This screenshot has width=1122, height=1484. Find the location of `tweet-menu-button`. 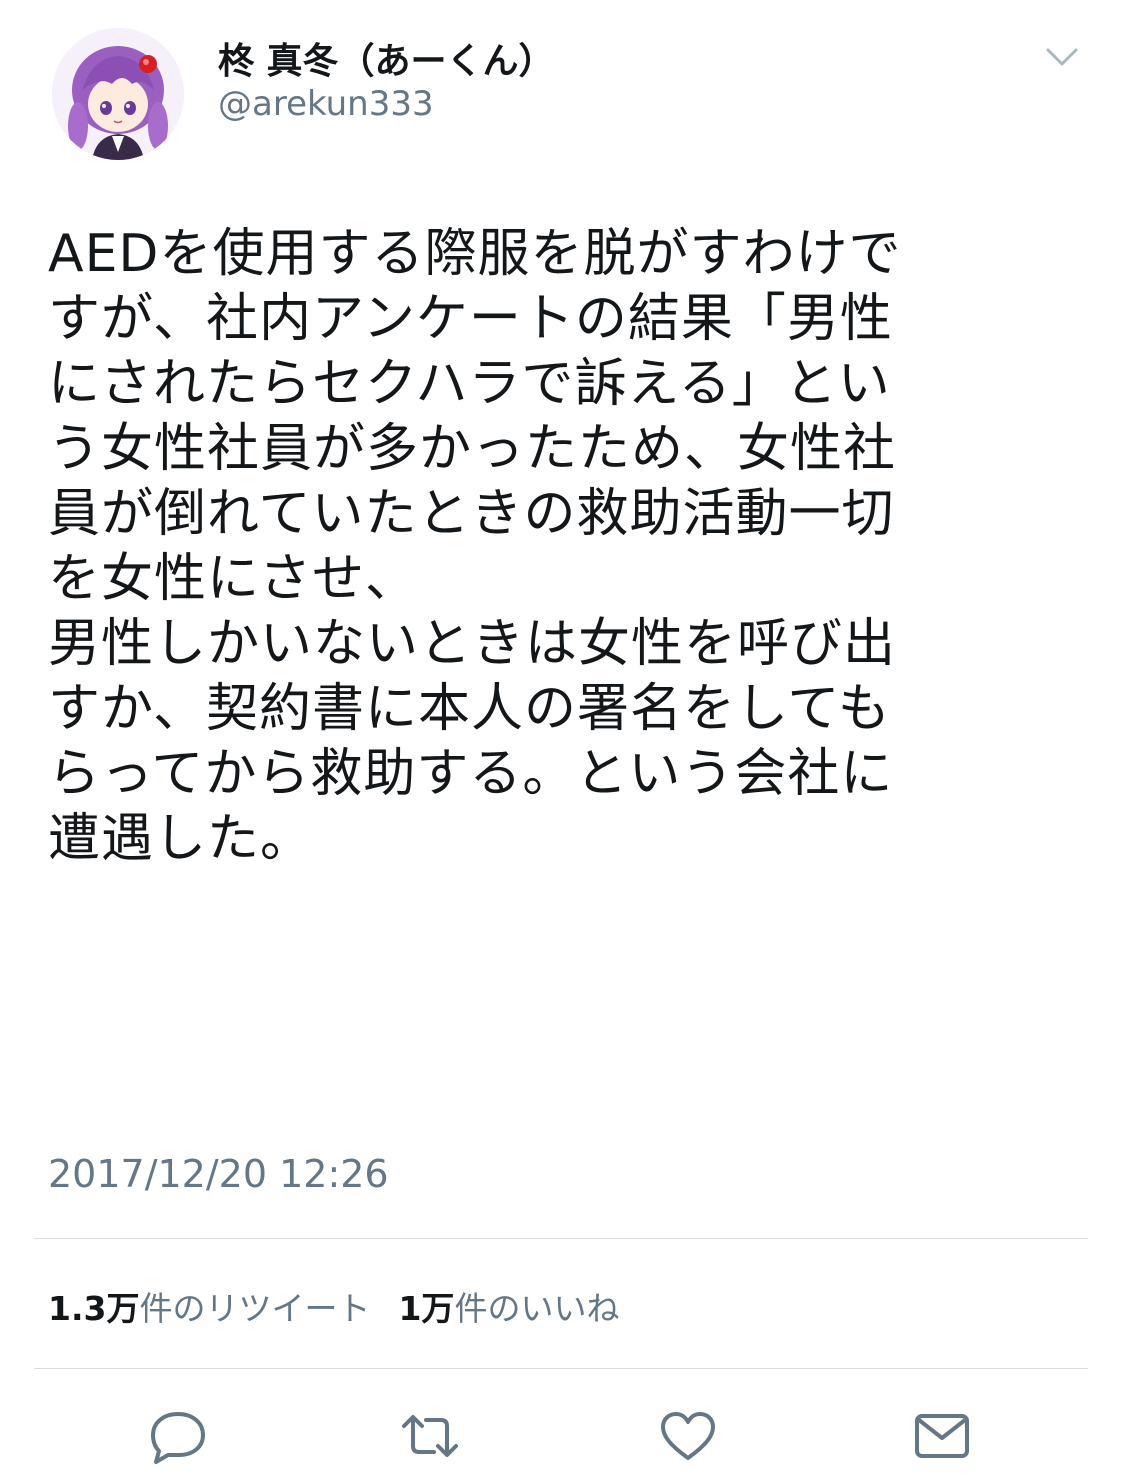

tweet-menu-button is located at coordinates (1062, 57).